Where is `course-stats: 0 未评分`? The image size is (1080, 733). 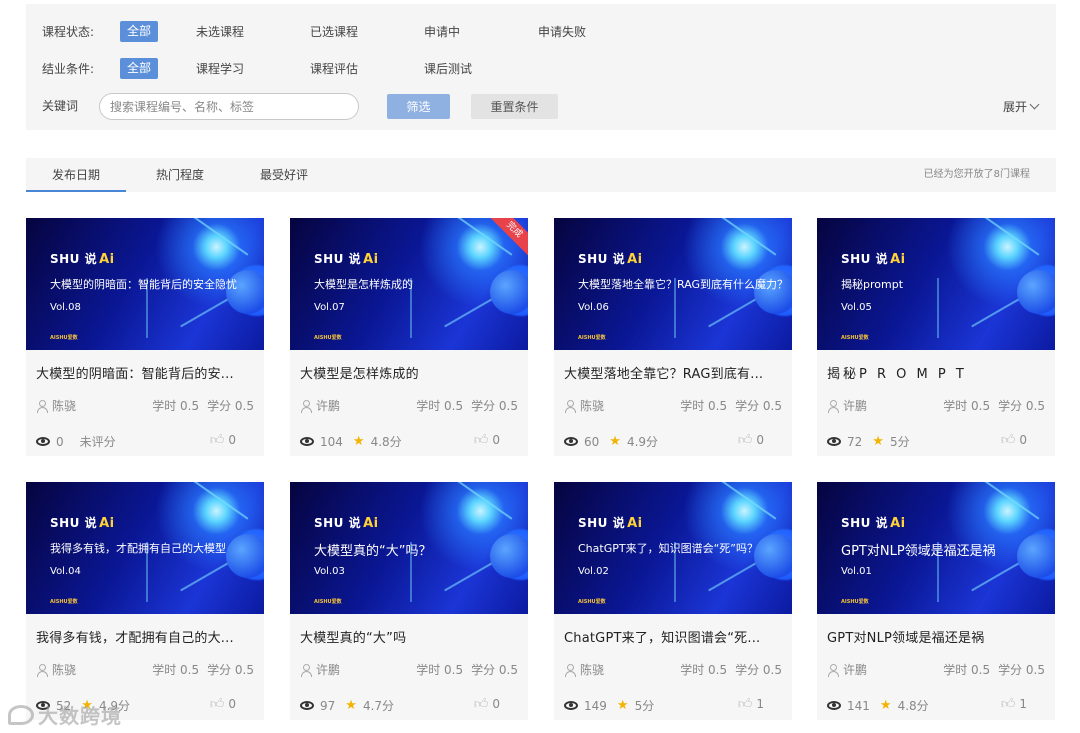 course-stats: 0 未评分 is located at coordinates (76, 441).